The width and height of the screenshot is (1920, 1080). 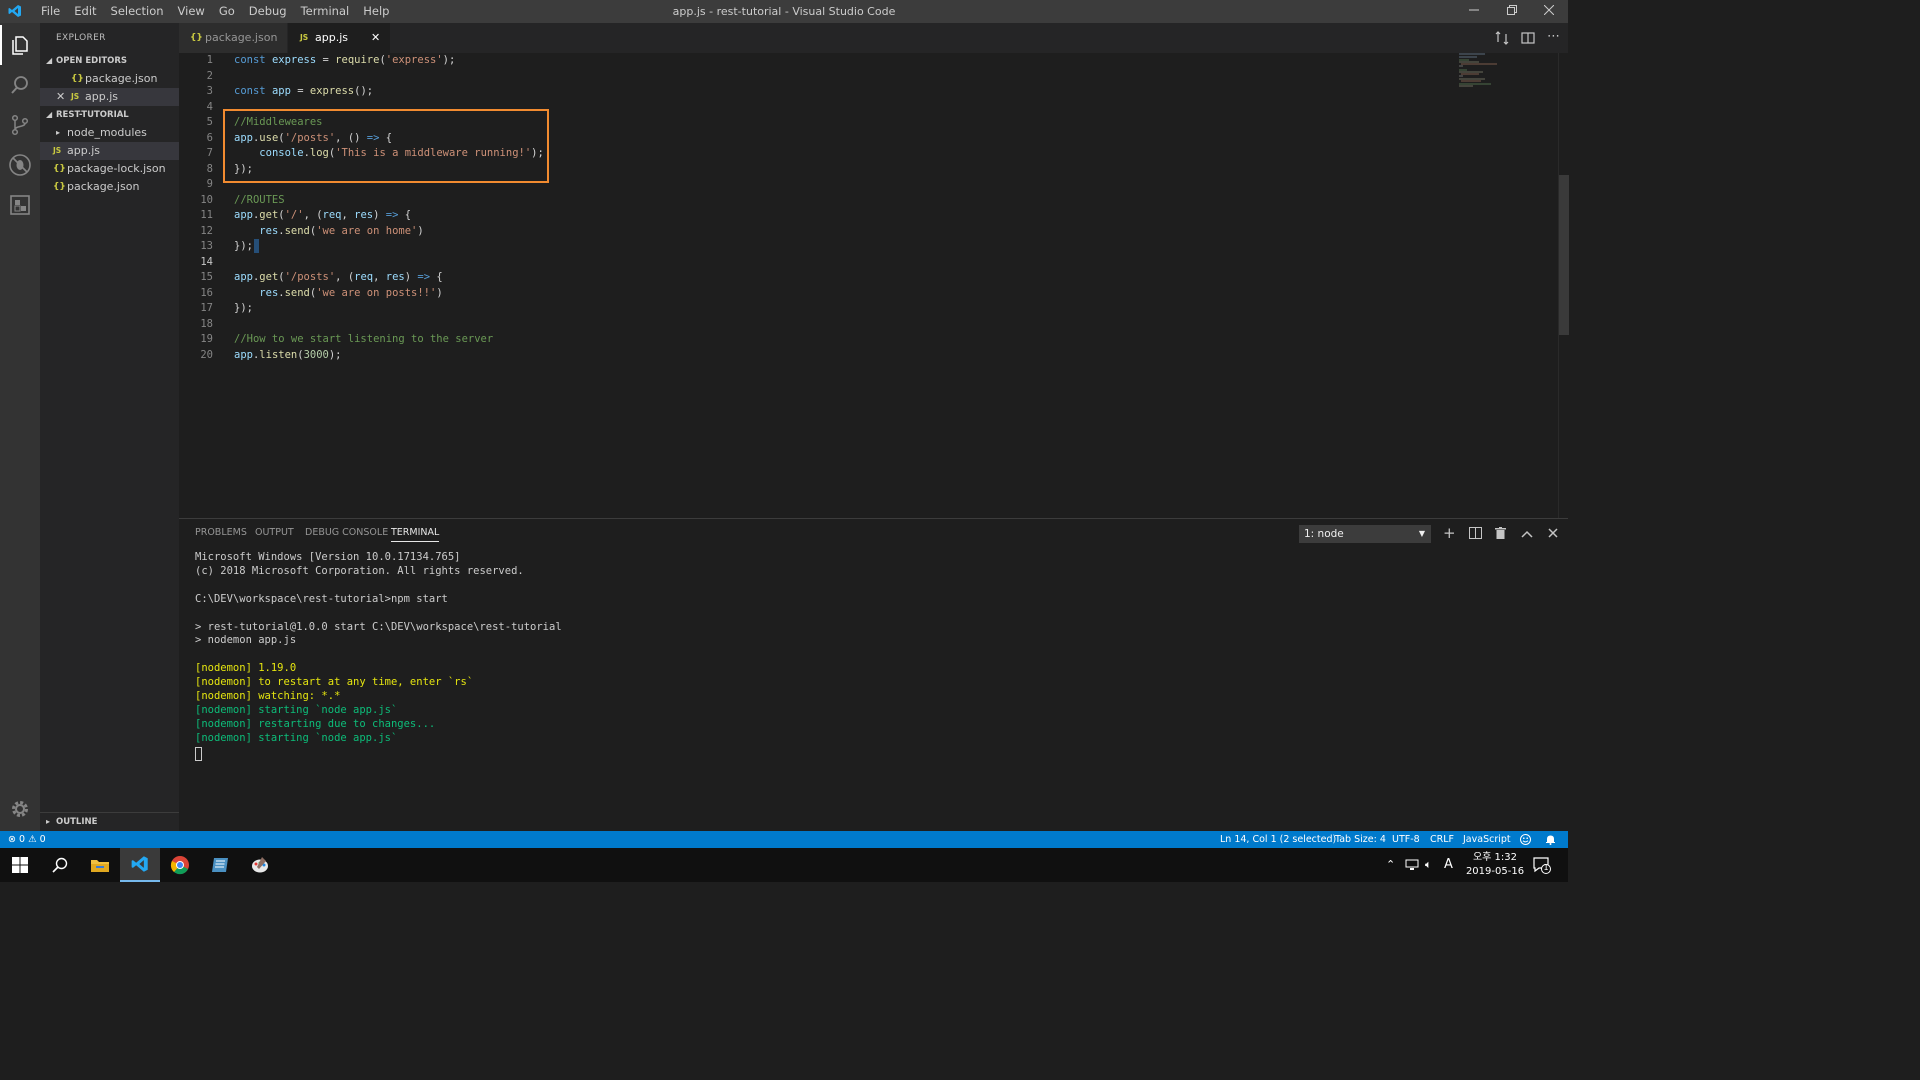 I want to click on open-editor-app-js: ✕ JS app.js, so click(x=109, y=97).